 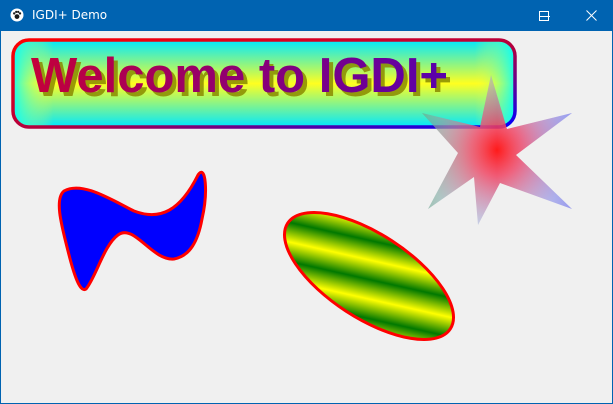 I want to click on maximize-icon, so click(x=544, y=15).